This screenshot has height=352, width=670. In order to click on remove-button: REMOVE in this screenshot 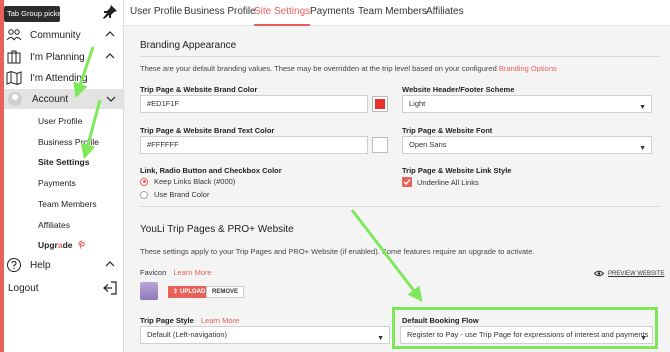, I will do `click(225, 292)`.